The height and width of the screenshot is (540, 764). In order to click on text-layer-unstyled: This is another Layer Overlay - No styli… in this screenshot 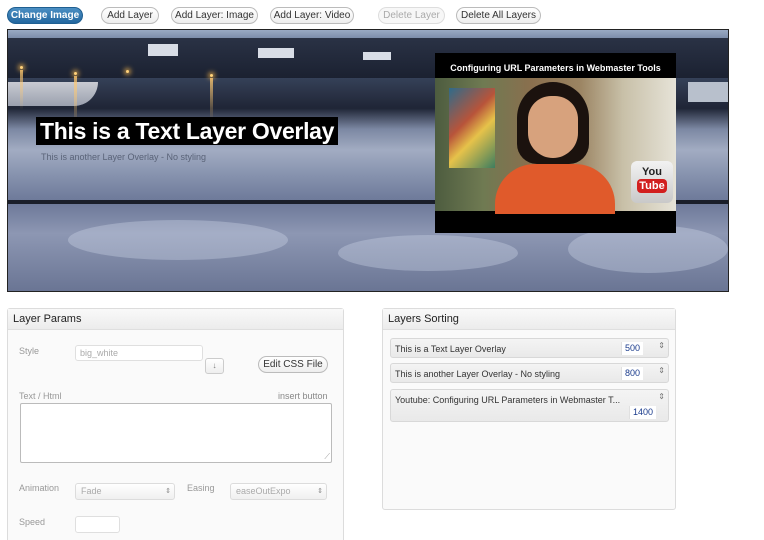, I will do `click(123, 157)`.